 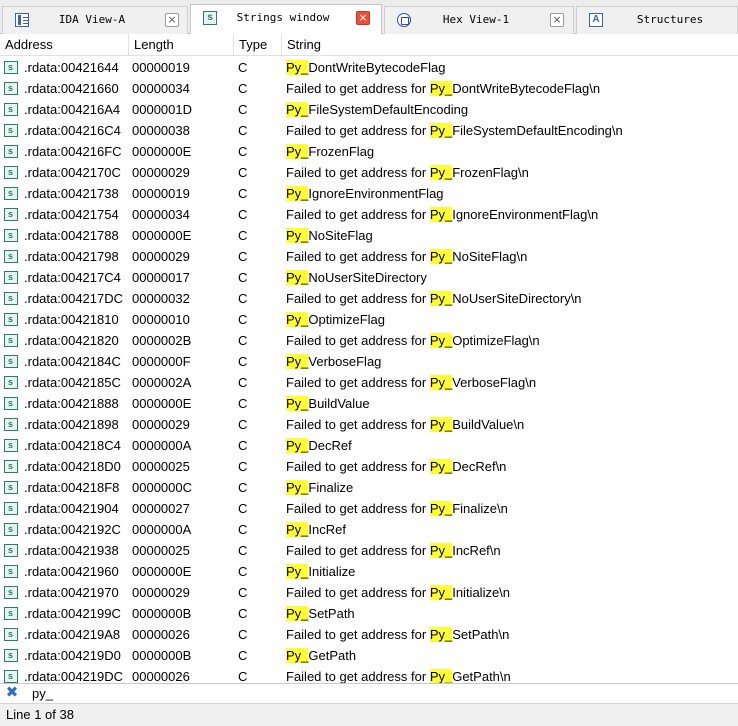 I want to click on address-cell: .rdata:0042185C, so click(x=62, y=382).